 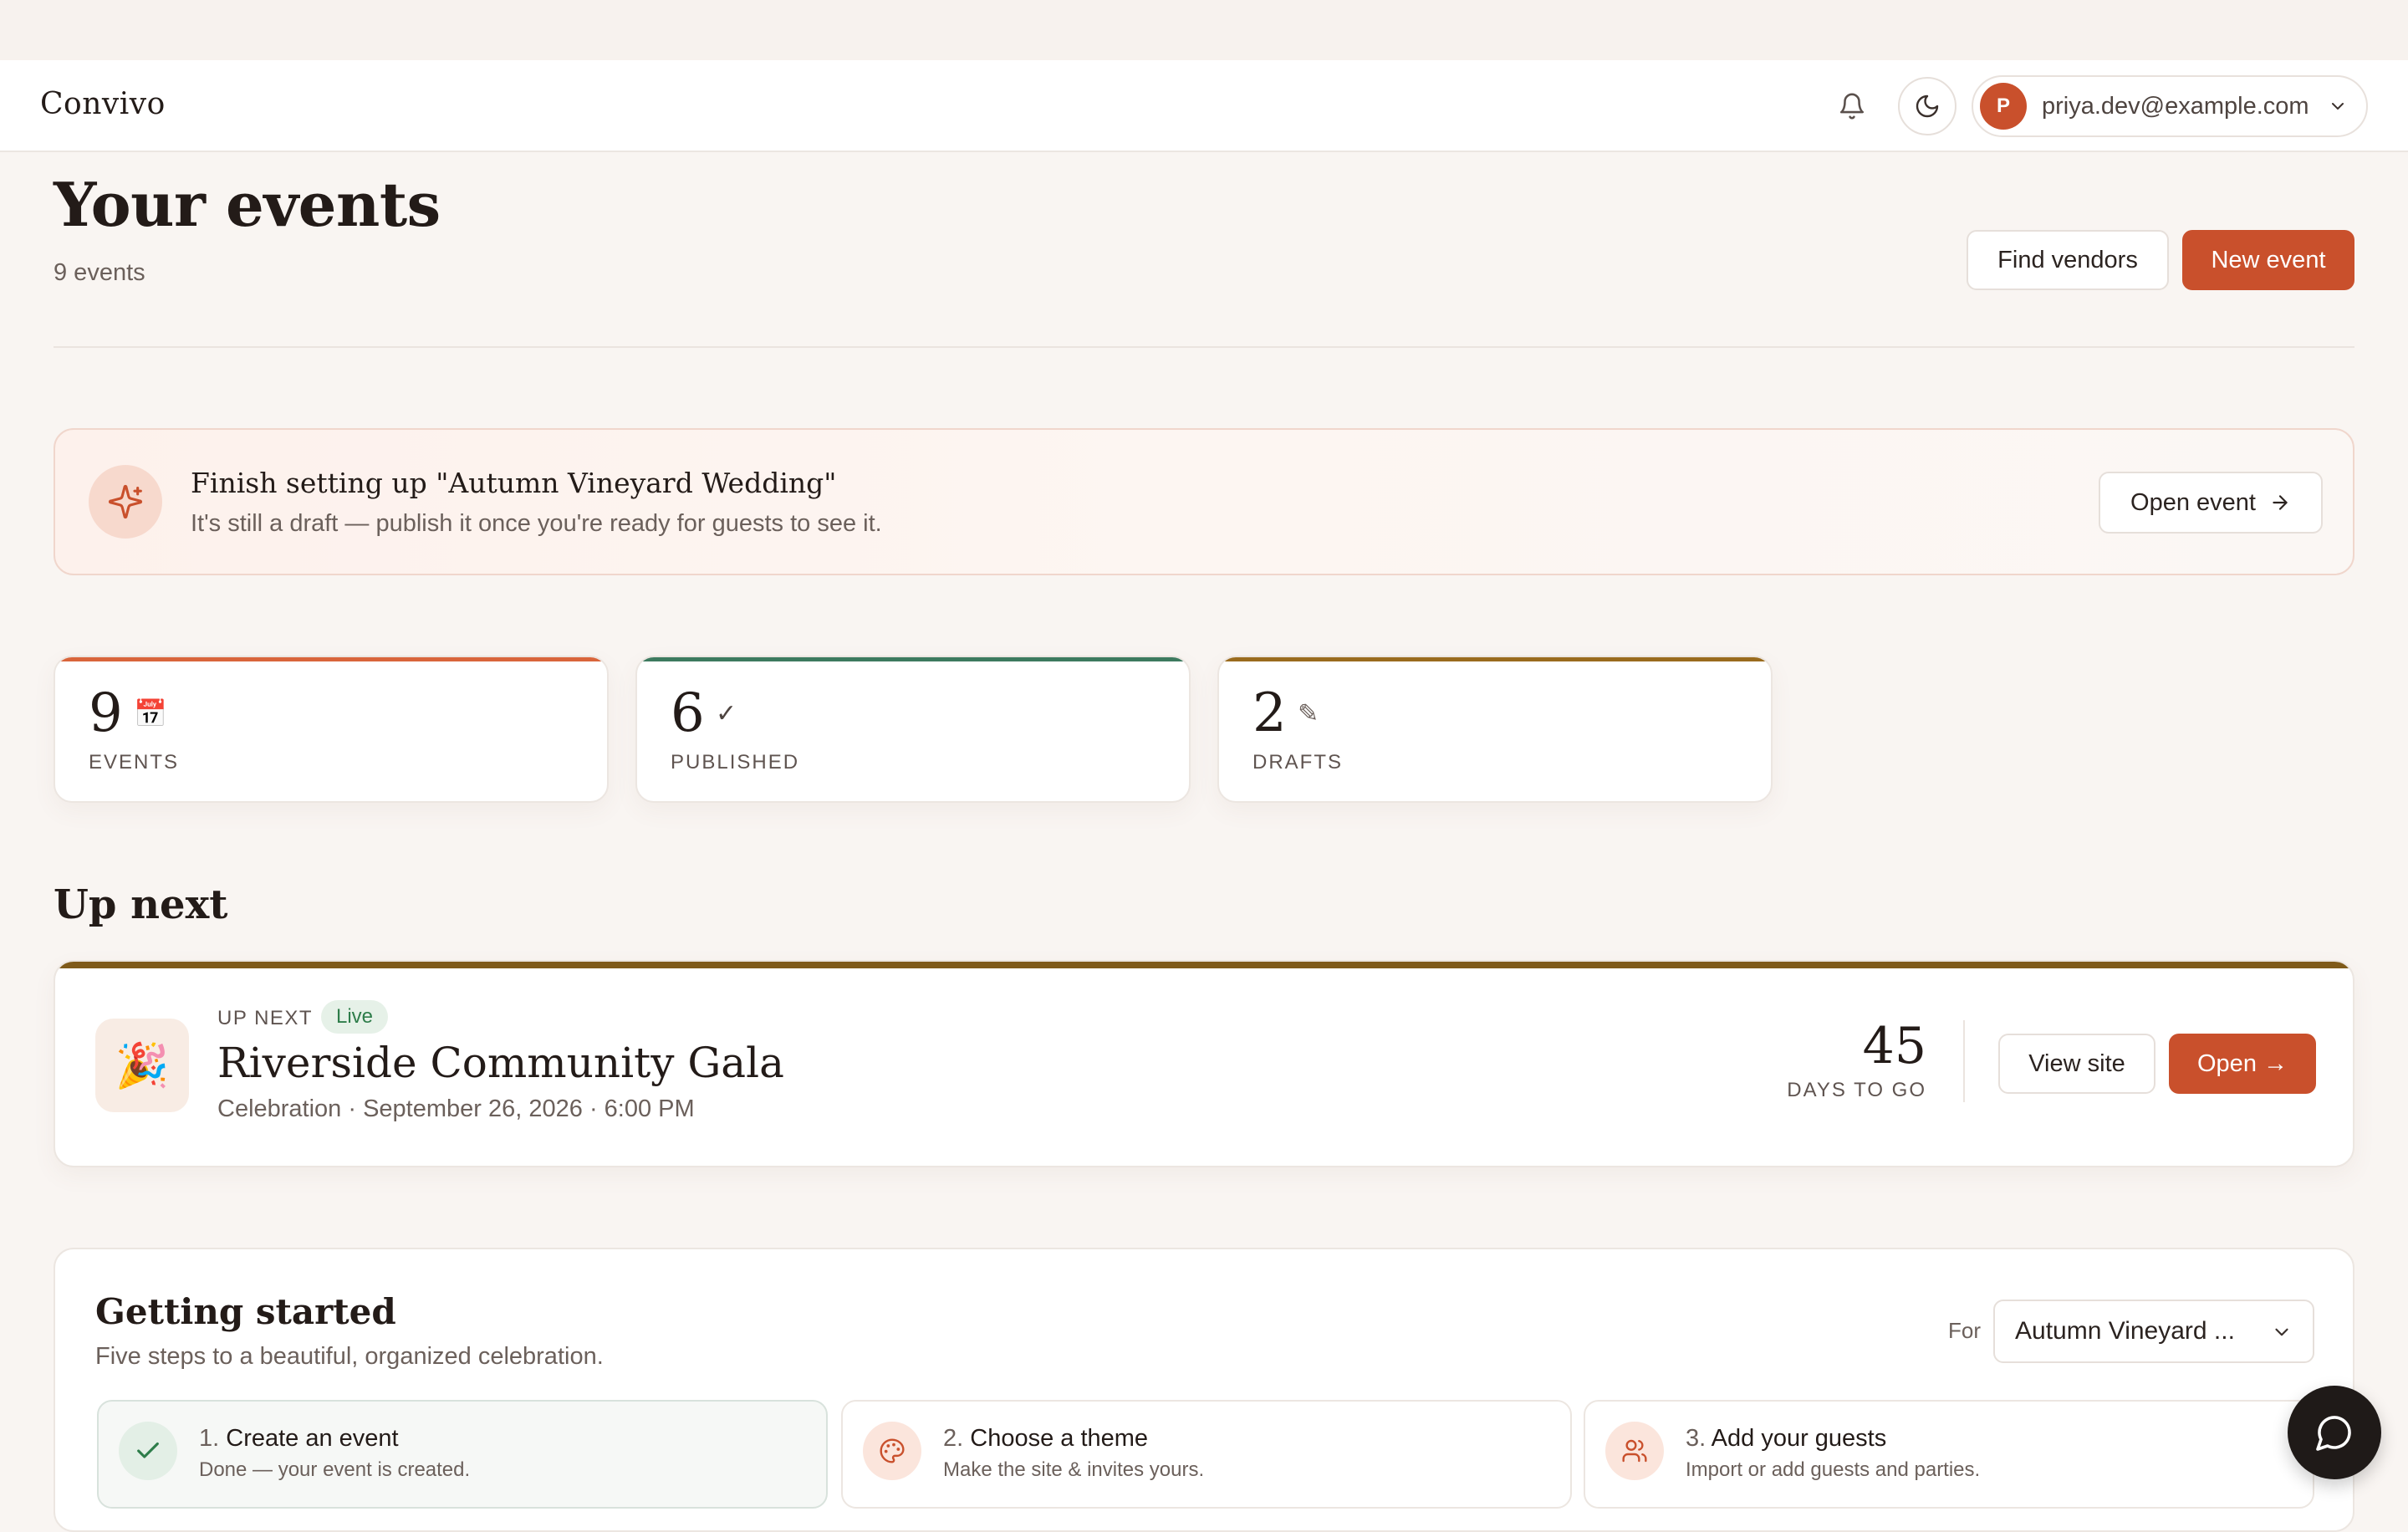 What do you see at coordinates (913, 729) in the screenshot?
I see `stat-card-published: 6 ✓ PUBLISHED` at bounding box center [913, 729].